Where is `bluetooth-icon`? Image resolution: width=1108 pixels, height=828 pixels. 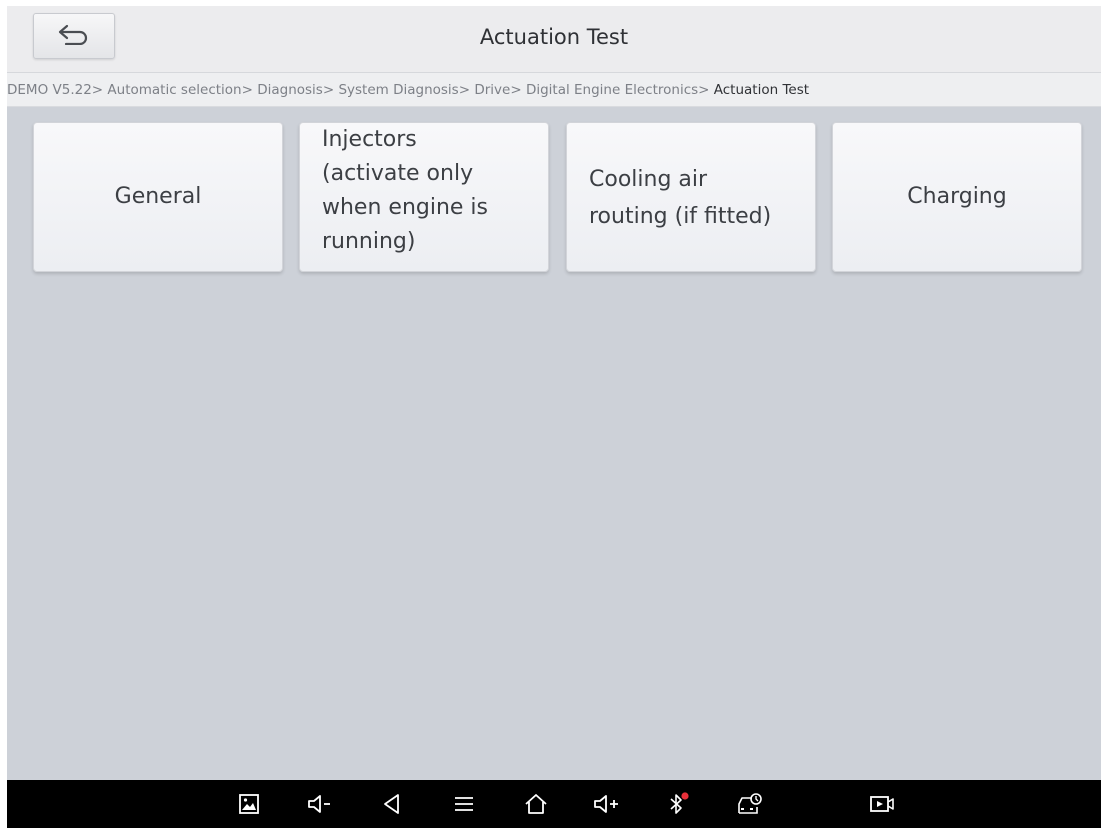 bluetooth-icon is located at coordinates (678, 804).